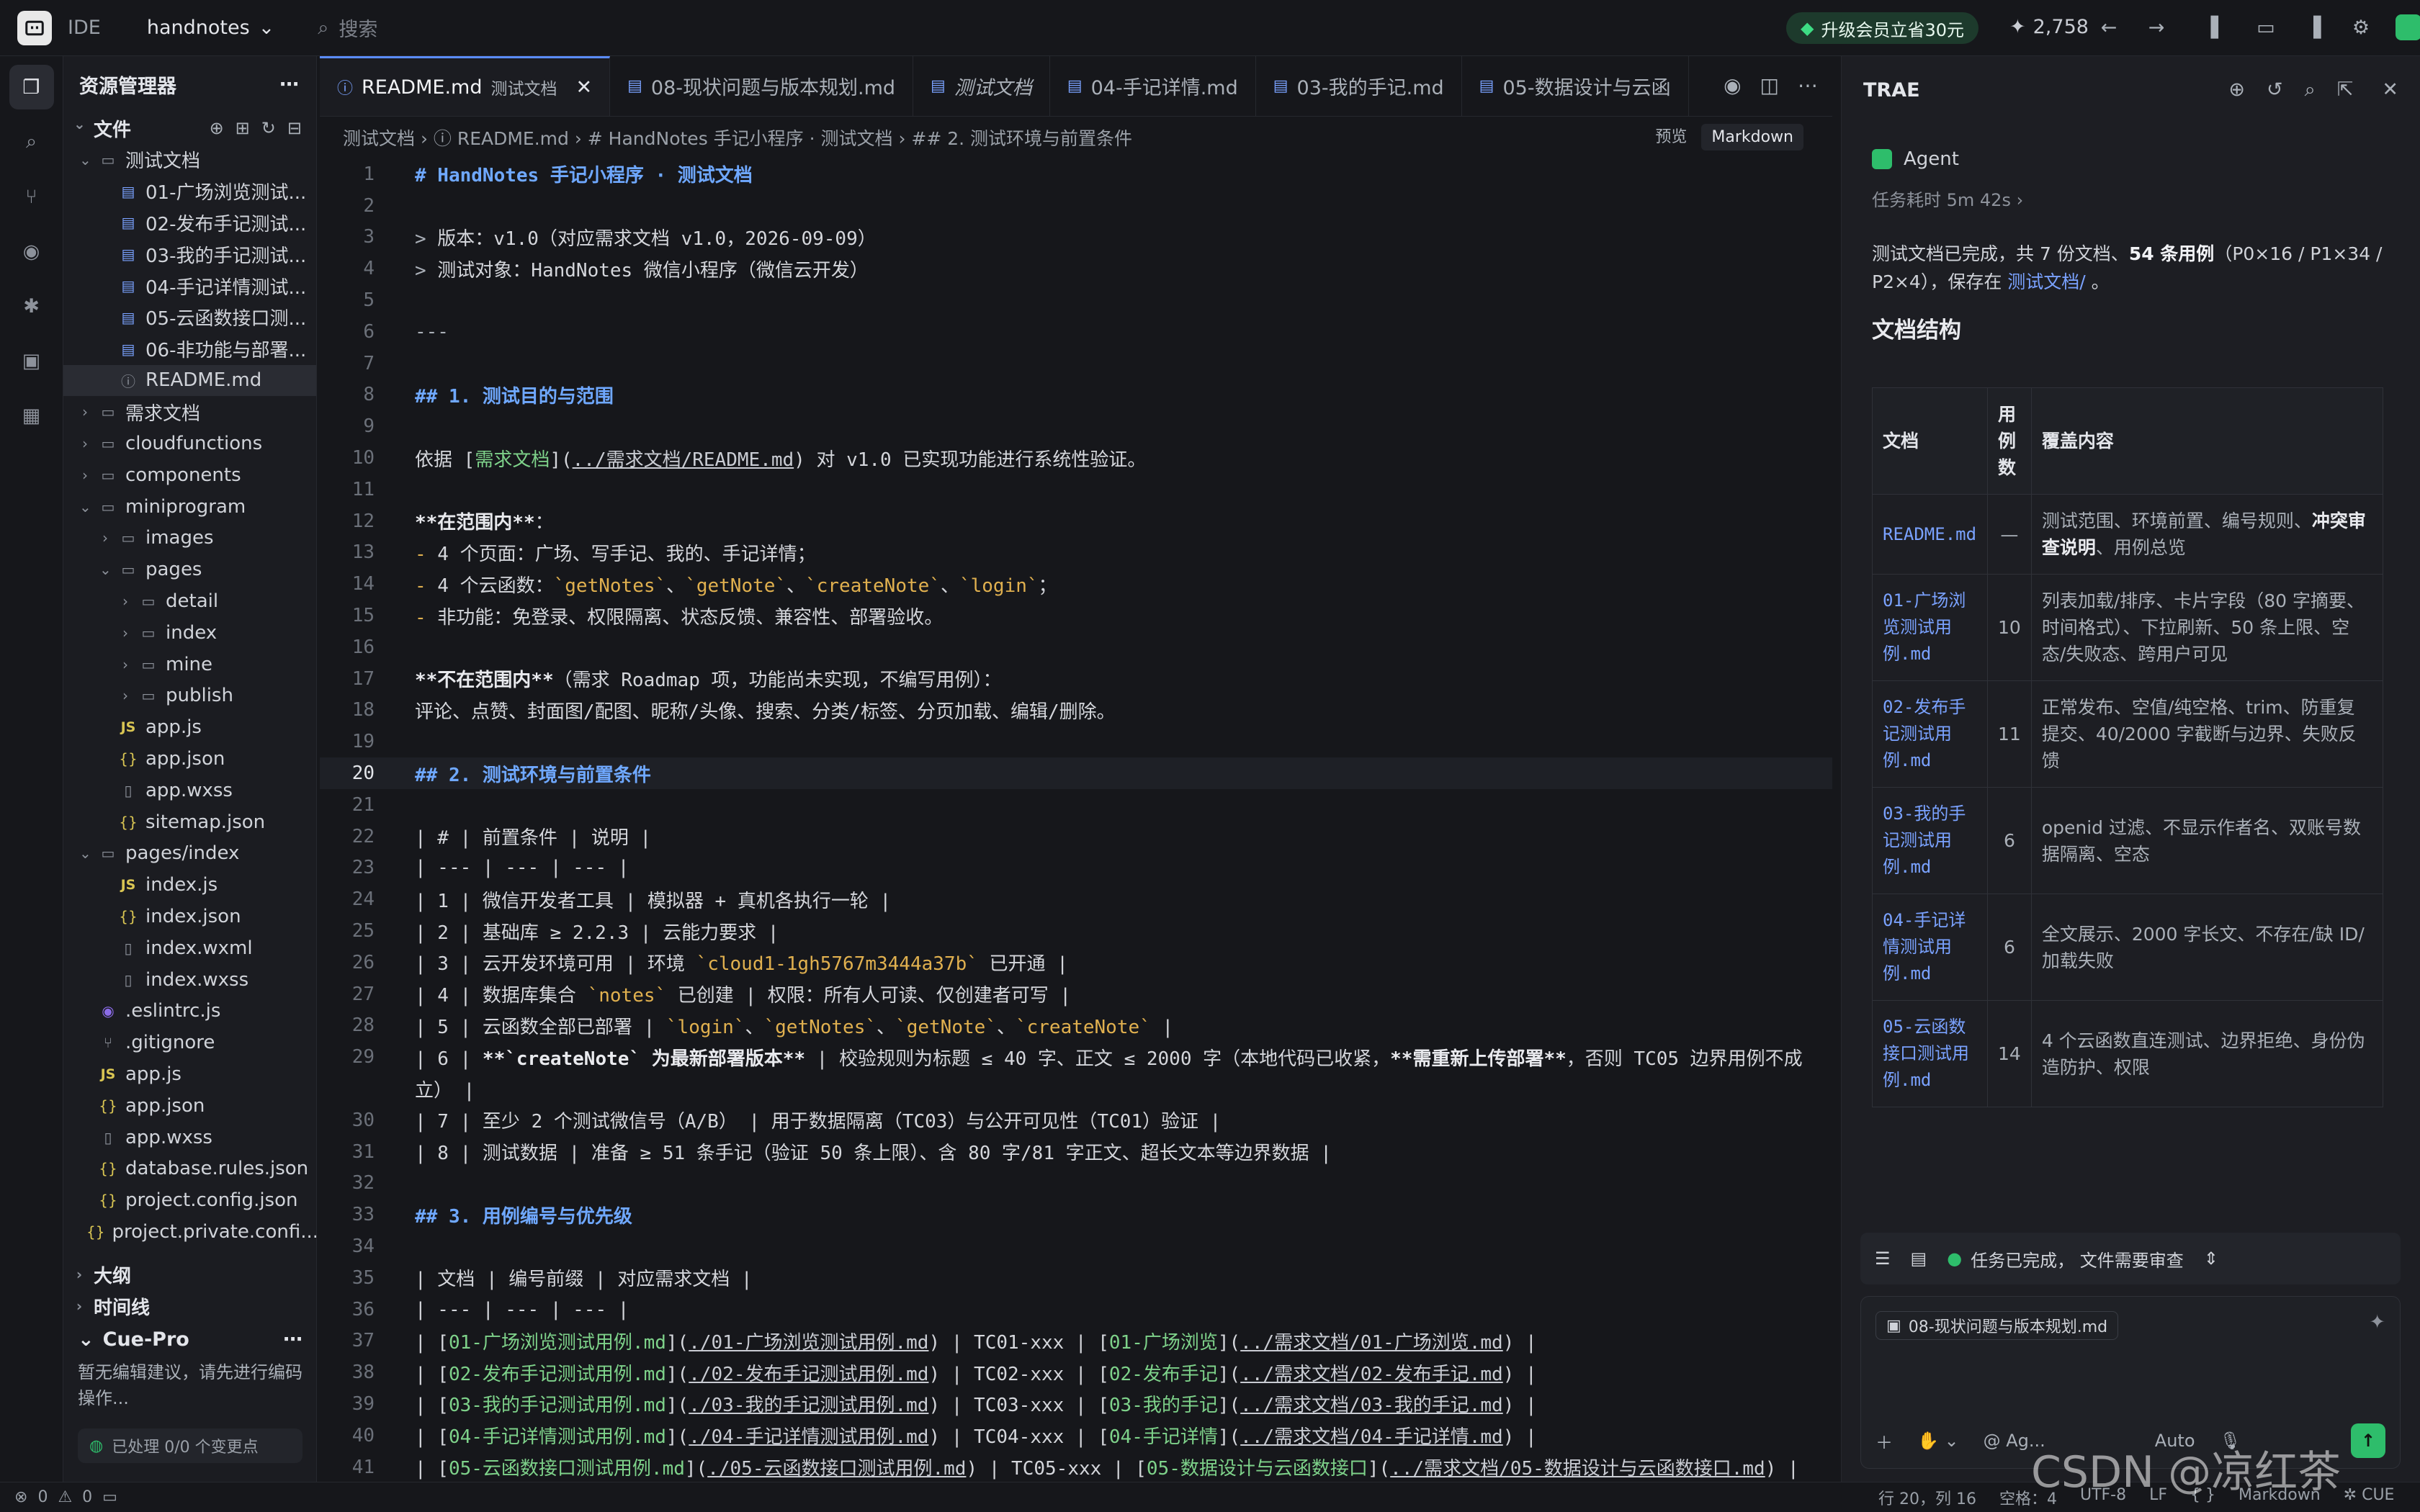 The height and width of the screenshot is (1512, 2420). Describe the element at coordinates (2377, 1322) in the screenshot. I see `sparkle-icon: ✦` at that location.